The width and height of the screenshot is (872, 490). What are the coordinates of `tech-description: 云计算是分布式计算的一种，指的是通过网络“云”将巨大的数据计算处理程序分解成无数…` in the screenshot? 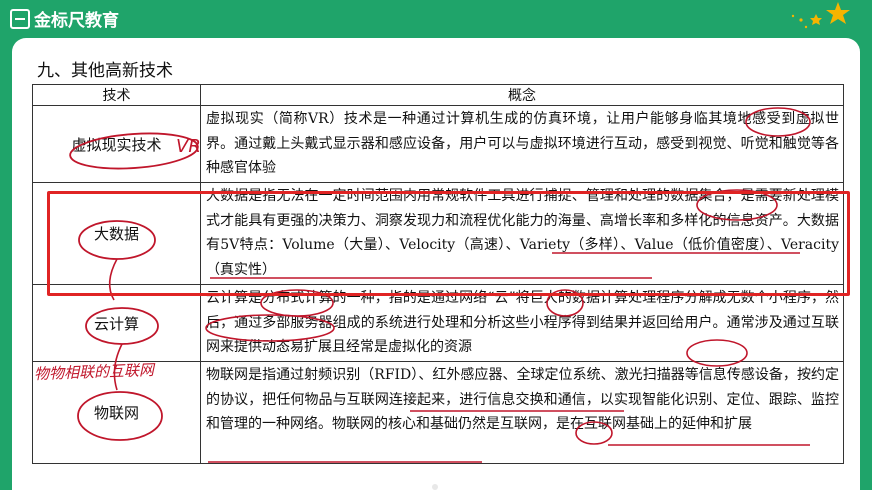 It's located at (522, 323).